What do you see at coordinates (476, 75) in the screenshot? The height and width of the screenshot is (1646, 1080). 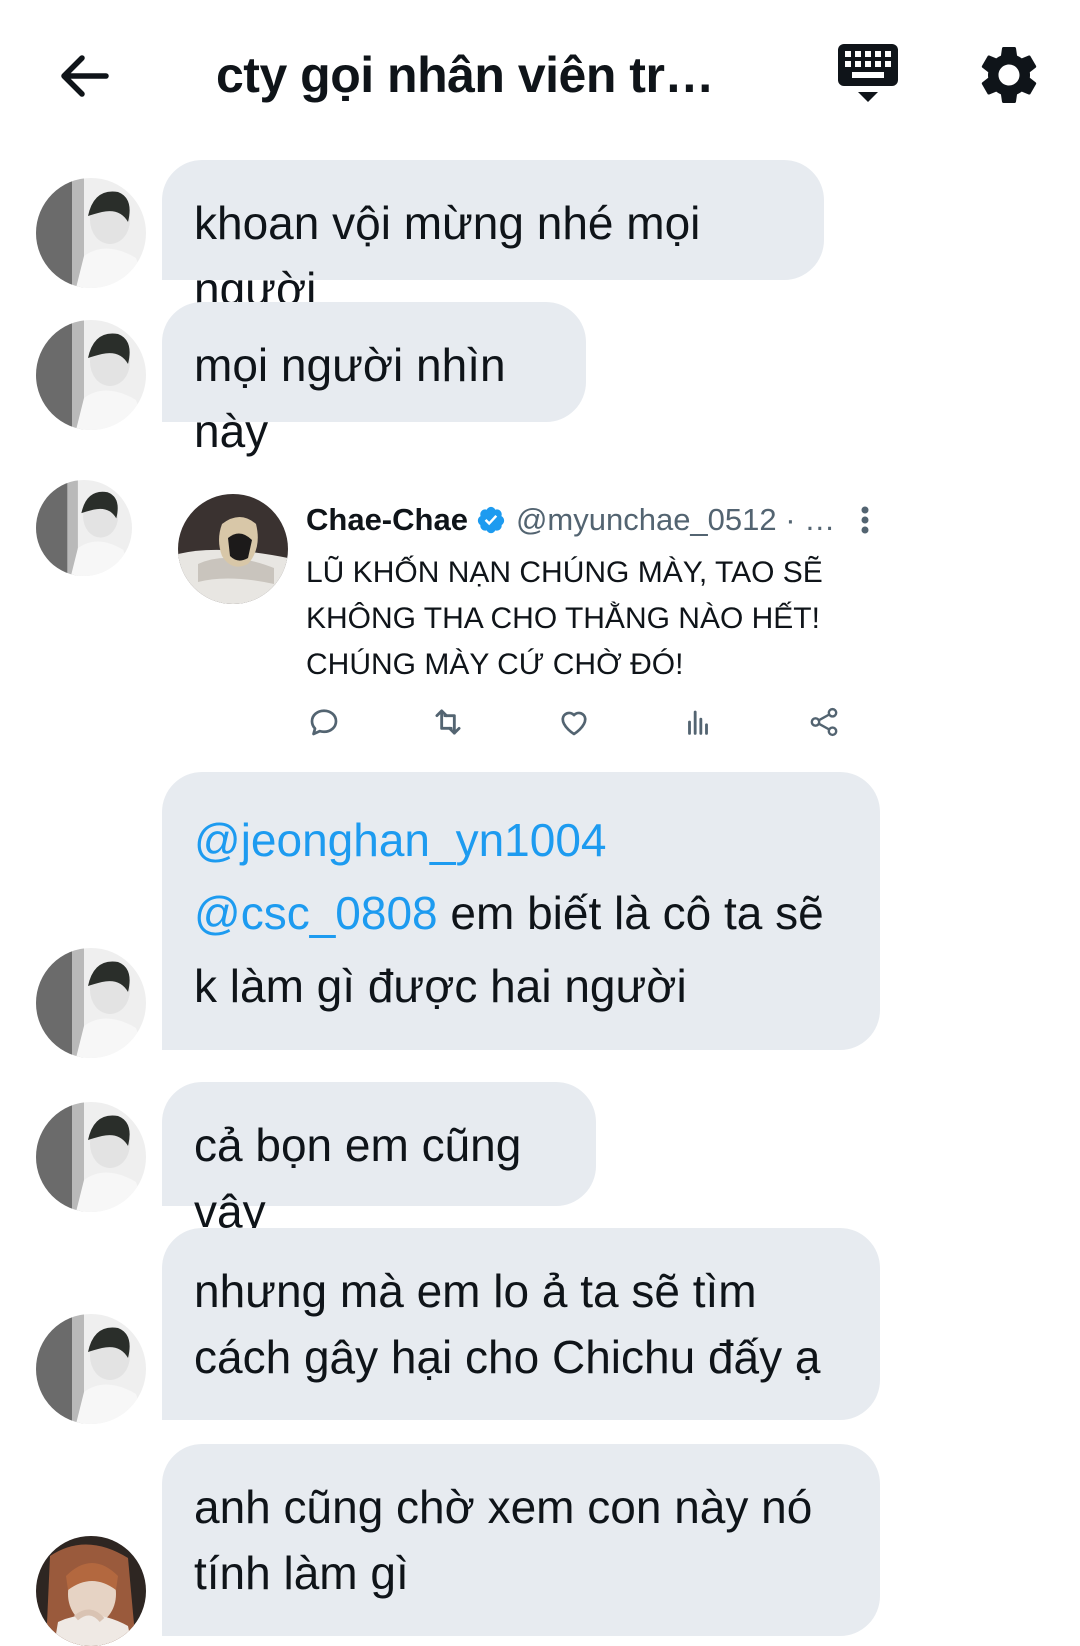 I see `page-title: cty gọi nhân viên trả lời thắc mắc` at bounding box center [476, 75].